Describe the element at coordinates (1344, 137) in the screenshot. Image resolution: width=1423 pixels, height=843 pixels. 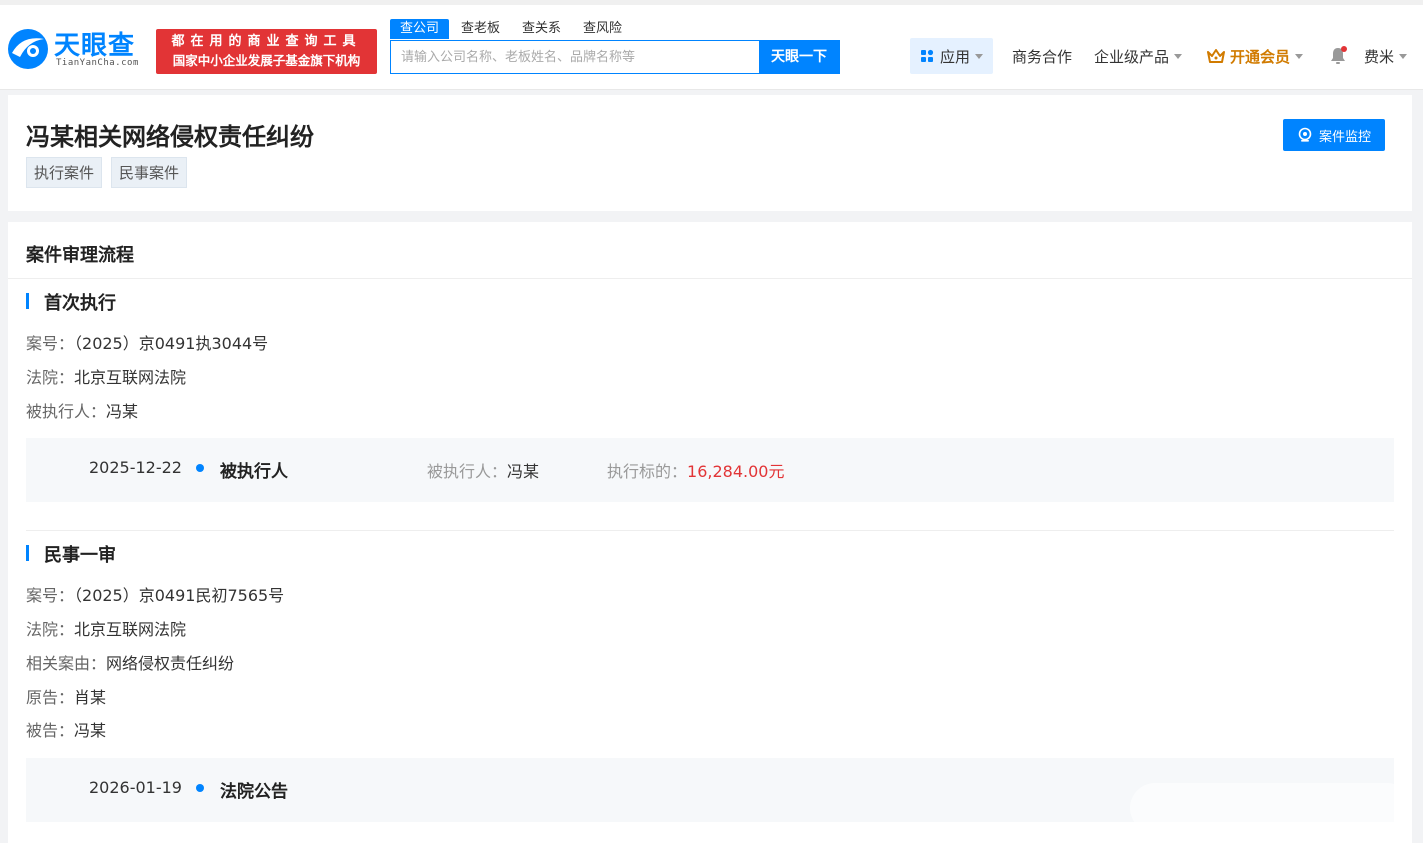
I see `case-monitor-label: 案件监控` at that location.